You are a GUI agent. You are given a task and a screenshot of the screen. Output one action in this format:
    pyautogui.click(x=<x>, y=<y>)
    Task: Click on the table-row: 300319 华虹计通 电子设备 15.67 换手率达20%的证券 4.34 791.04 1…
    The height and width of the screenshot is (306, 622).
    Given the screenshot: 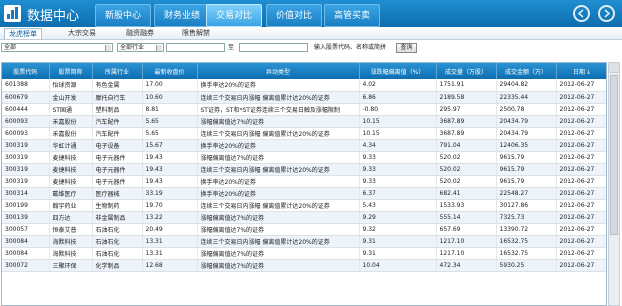 What is the action you would take?
    pyautogui.click(x=304, y=145)
    